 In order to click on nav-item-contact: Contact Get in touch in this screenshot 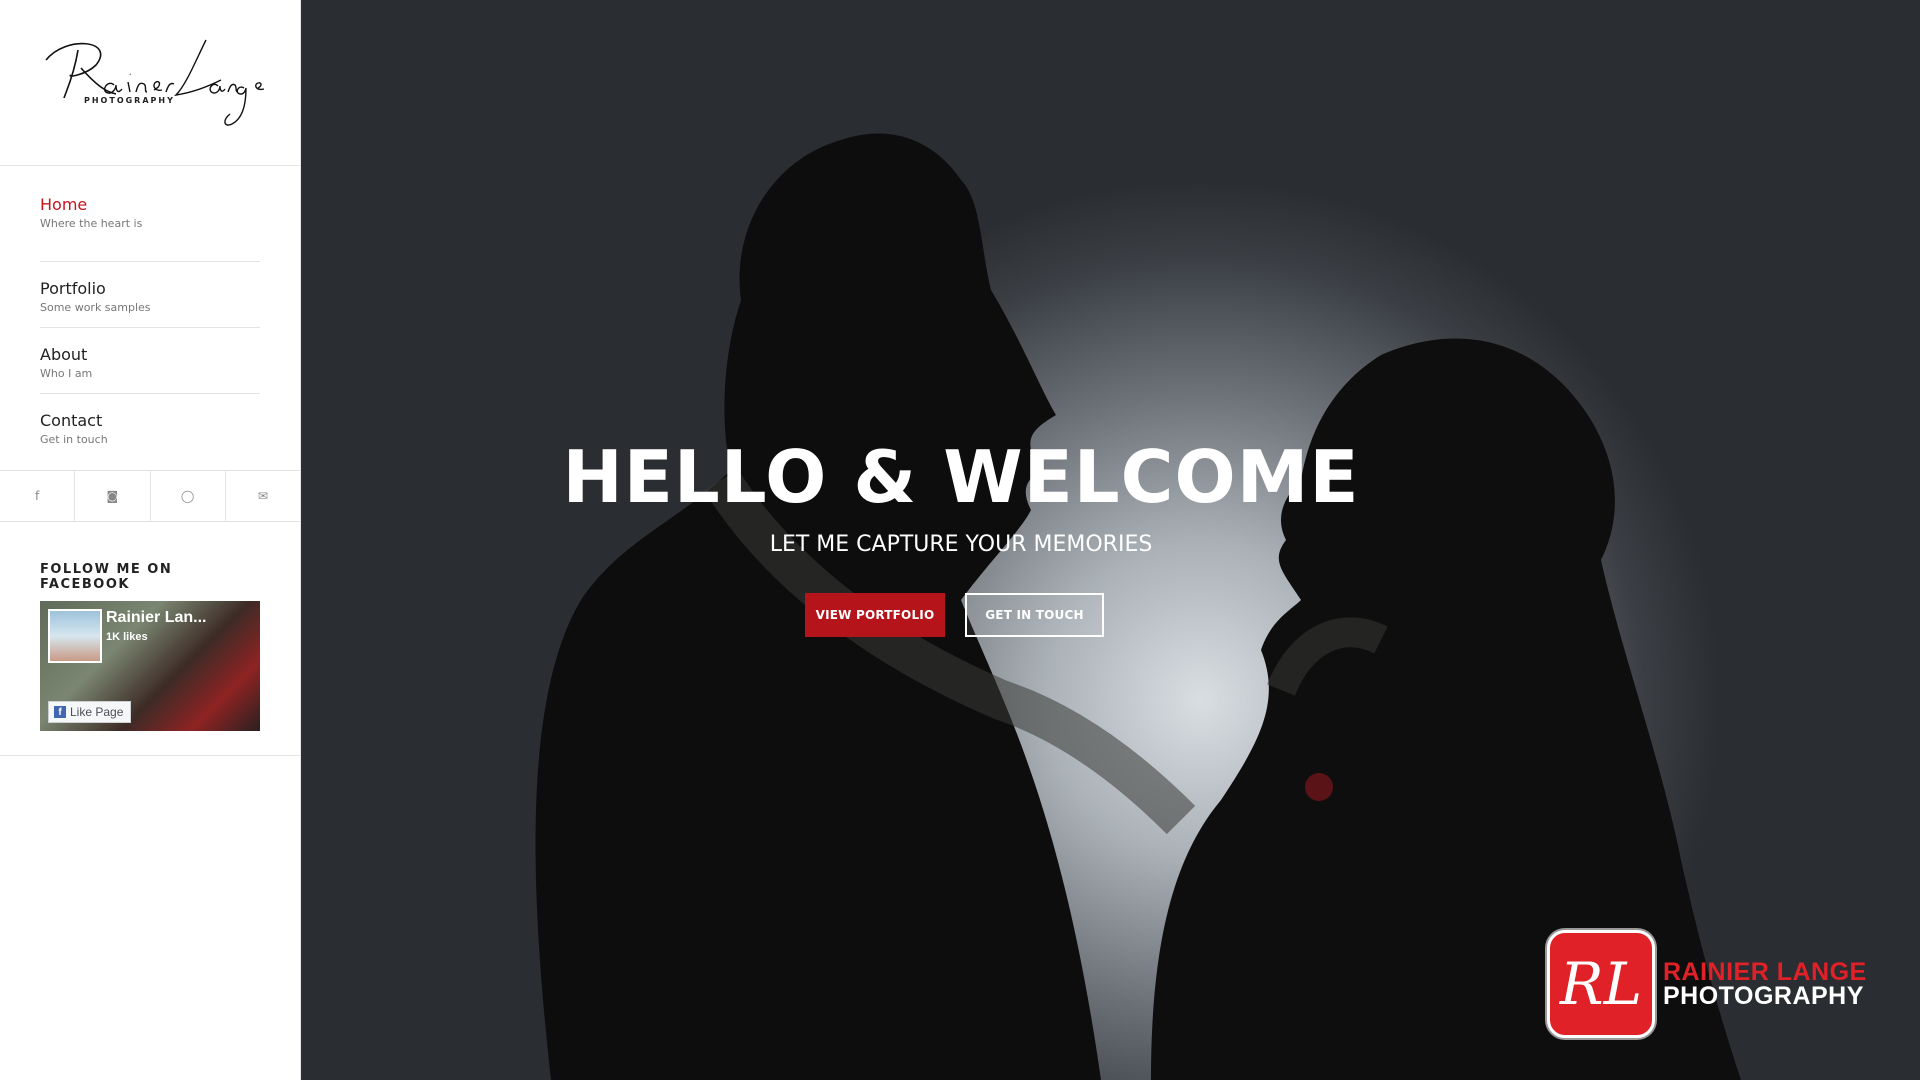, I will do `click(150, 427)`.